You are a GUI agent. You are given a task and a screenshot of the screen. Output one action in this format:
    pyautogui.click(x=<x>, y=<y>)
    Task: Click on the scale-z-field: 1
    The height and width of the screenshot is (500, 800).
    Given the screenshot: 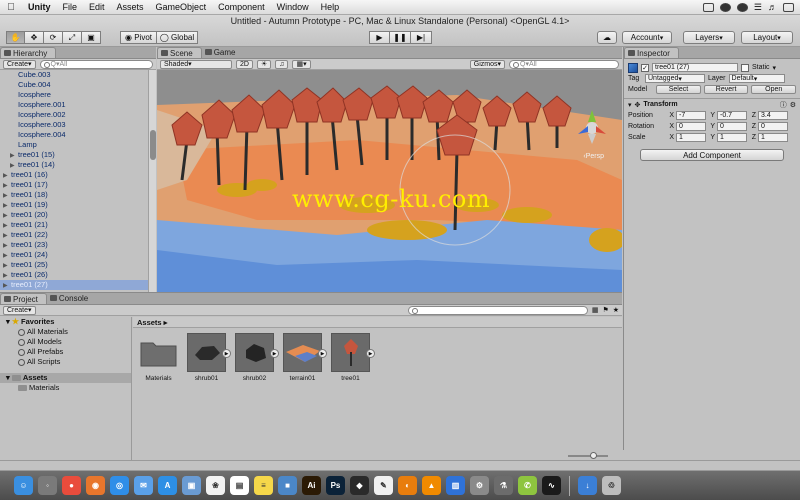 What is the action you would take?
    pyautogui.click(x=773, y=137)
    